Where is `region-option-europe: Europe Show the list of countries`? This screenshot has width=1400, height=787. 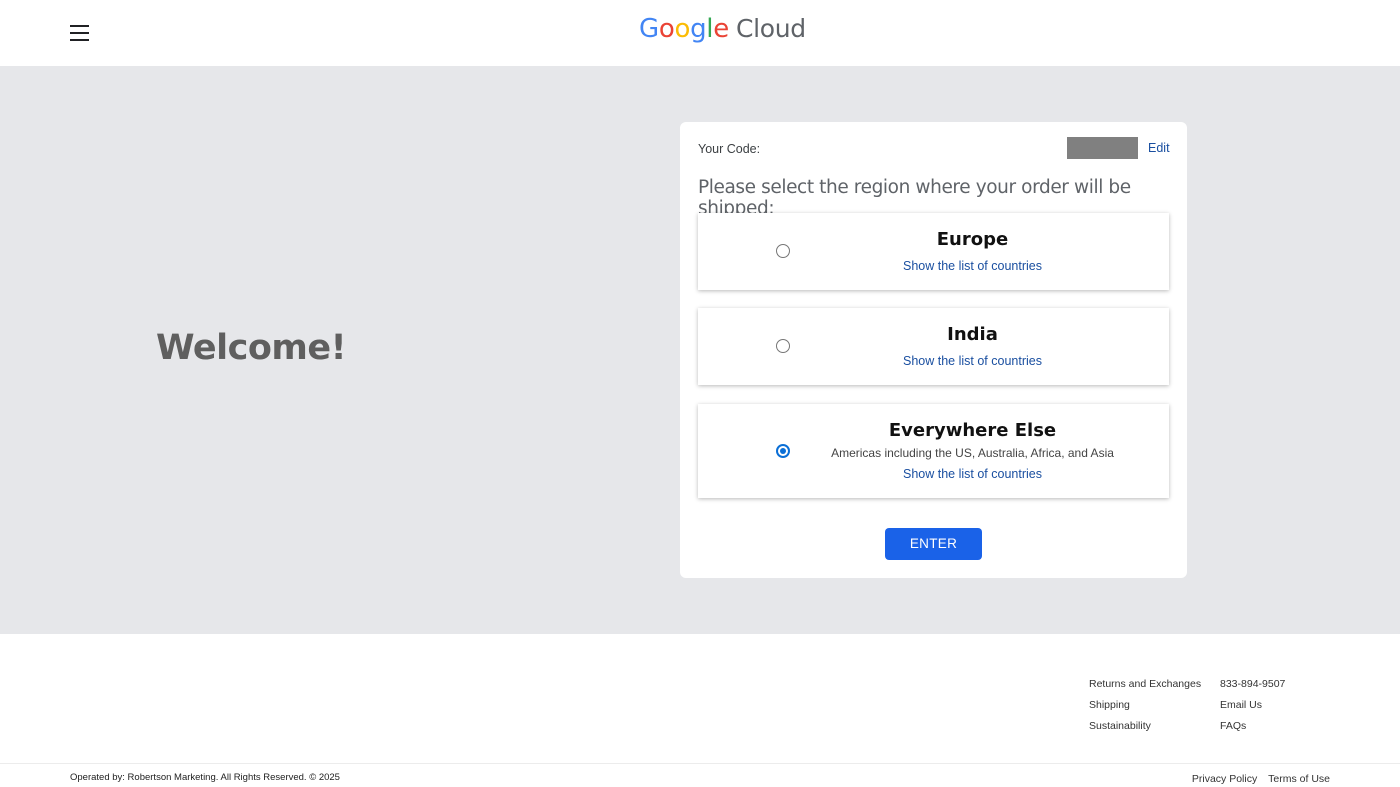 region-option-europe: Europe Show the list of countries is located at coordinates (933, 251).